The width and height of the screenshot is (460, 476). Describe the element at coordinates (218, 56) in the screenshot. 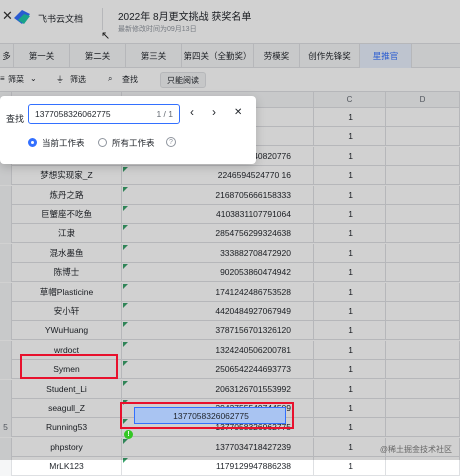

I see `tab-level-4: 第四关（全勤奖）` at that location.